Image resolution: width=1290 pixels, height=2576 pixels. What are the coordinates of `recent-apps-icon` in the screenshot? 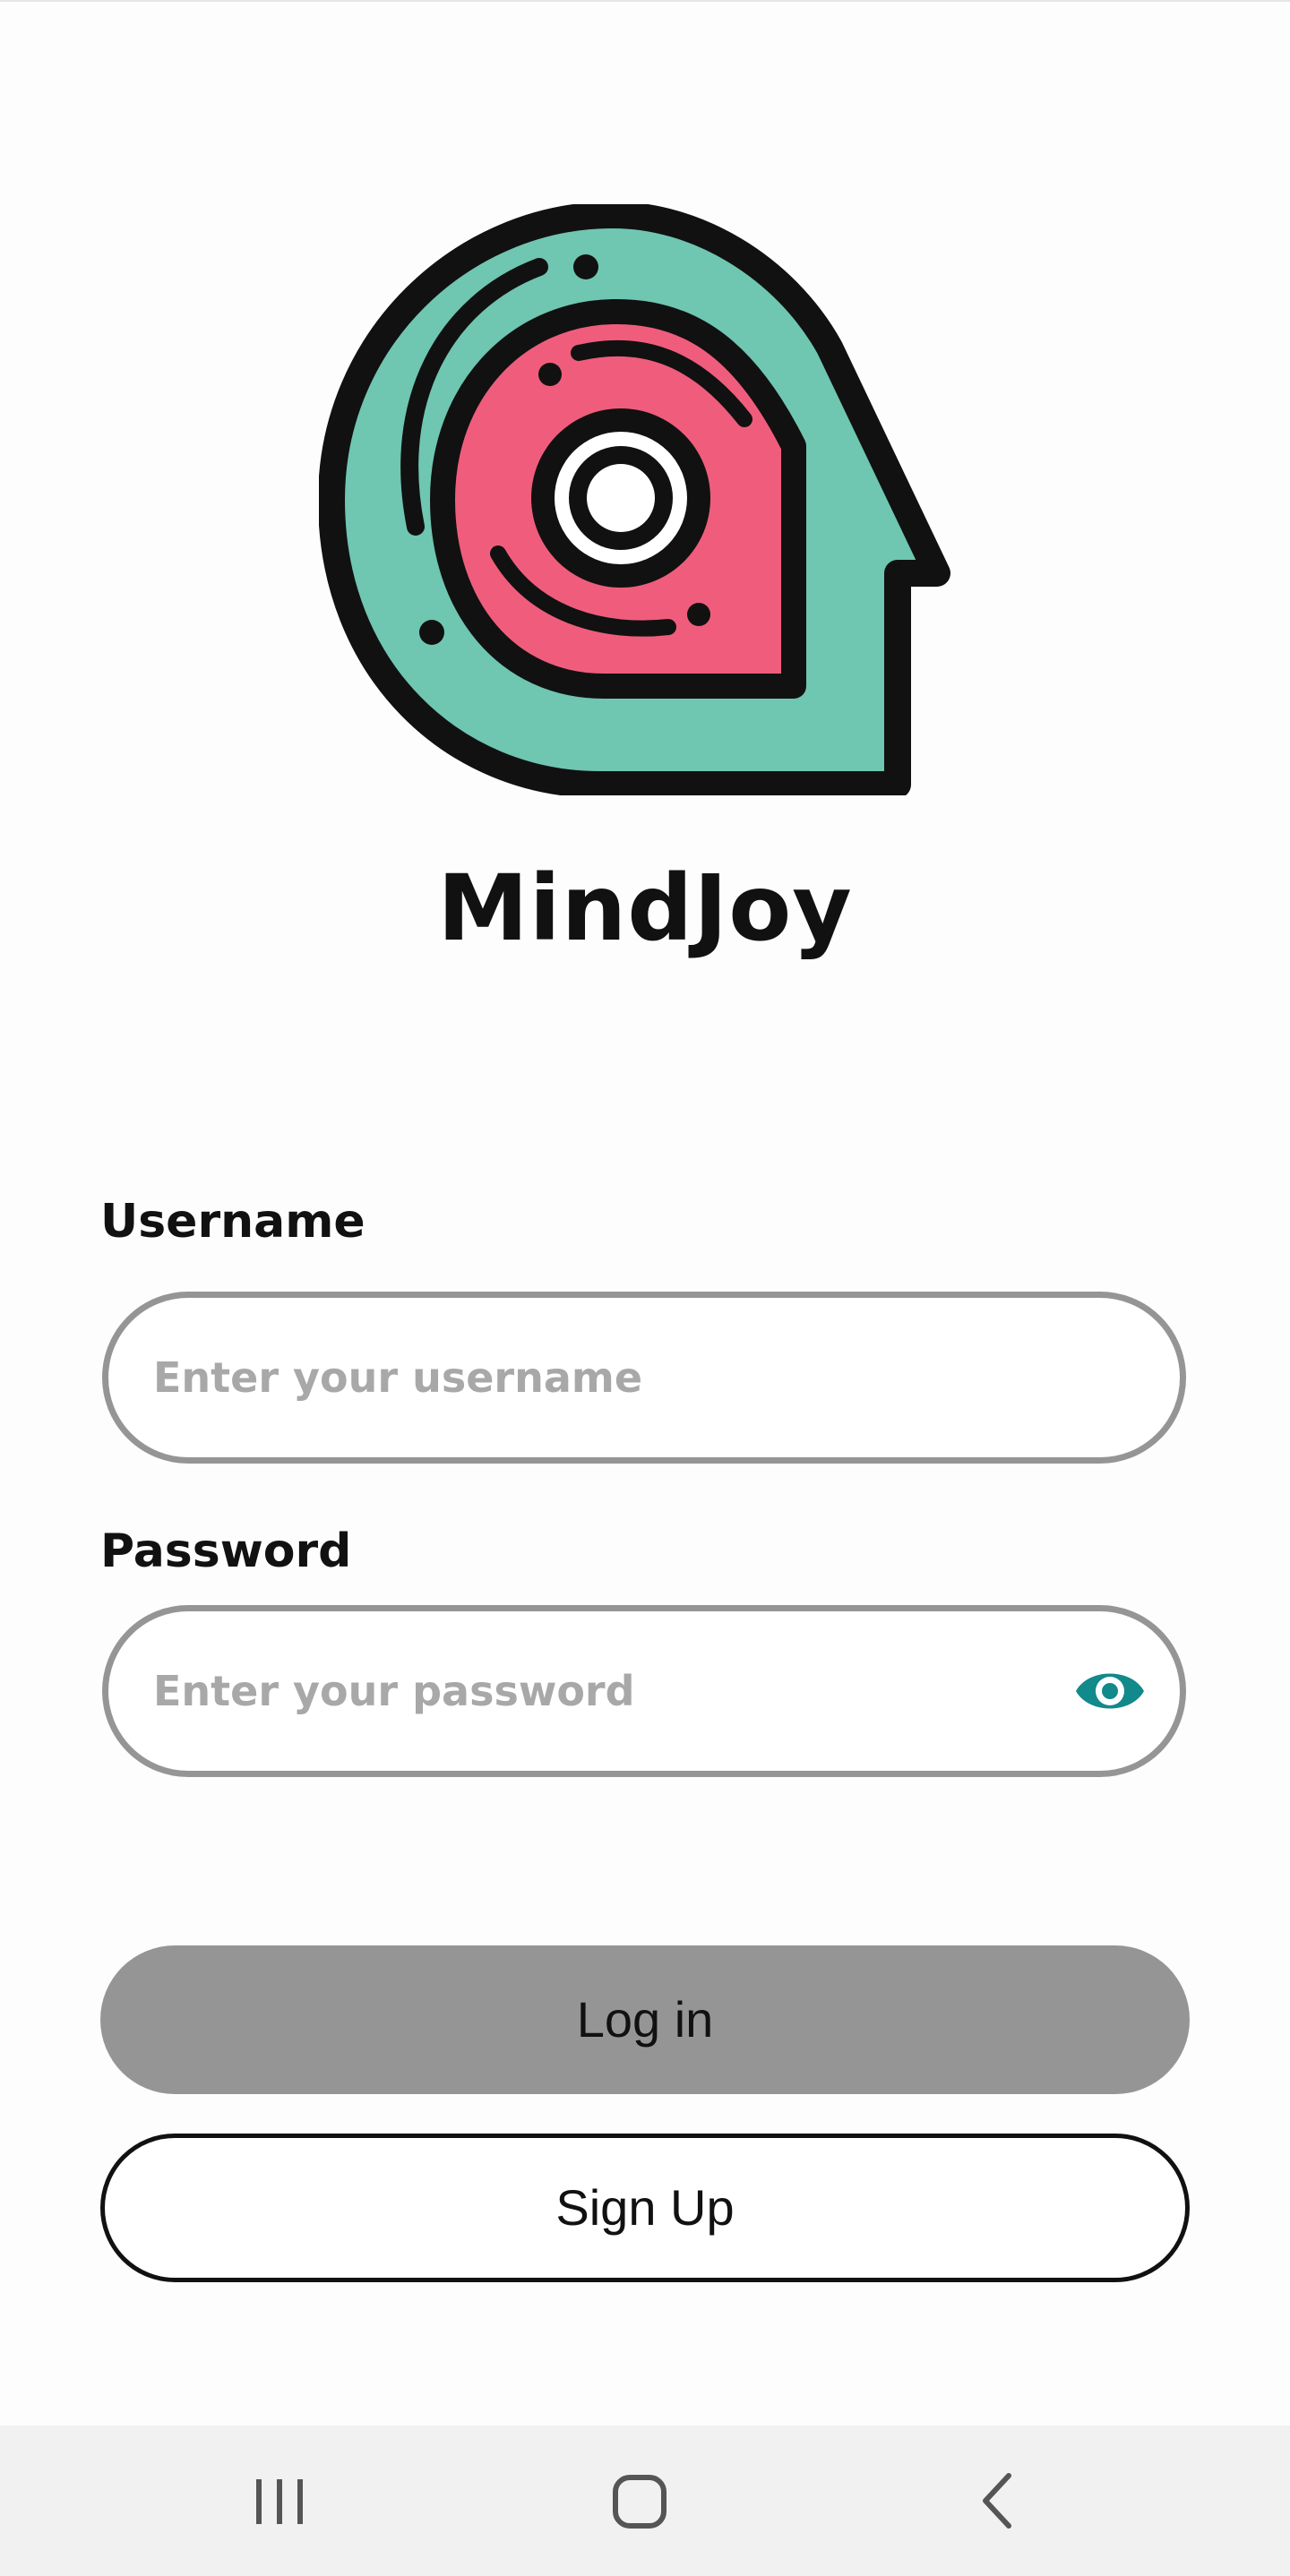 It's located at (279, 2501).